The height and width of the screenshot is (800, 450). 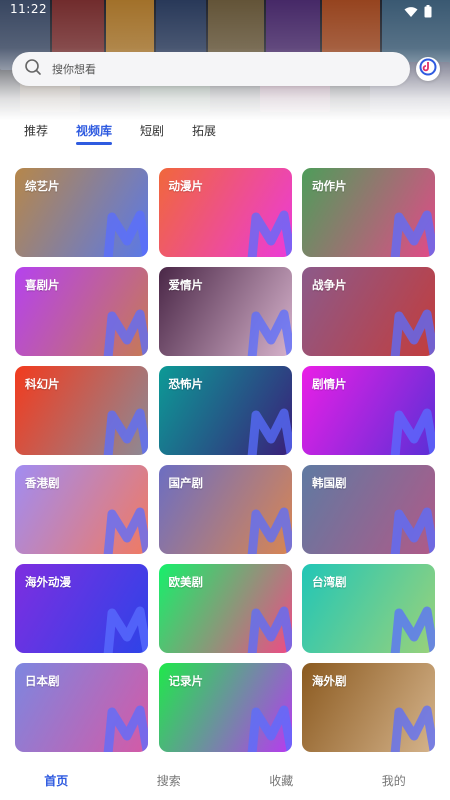 I want to click on category-card: 动漫片, so click(x=225, y=212).